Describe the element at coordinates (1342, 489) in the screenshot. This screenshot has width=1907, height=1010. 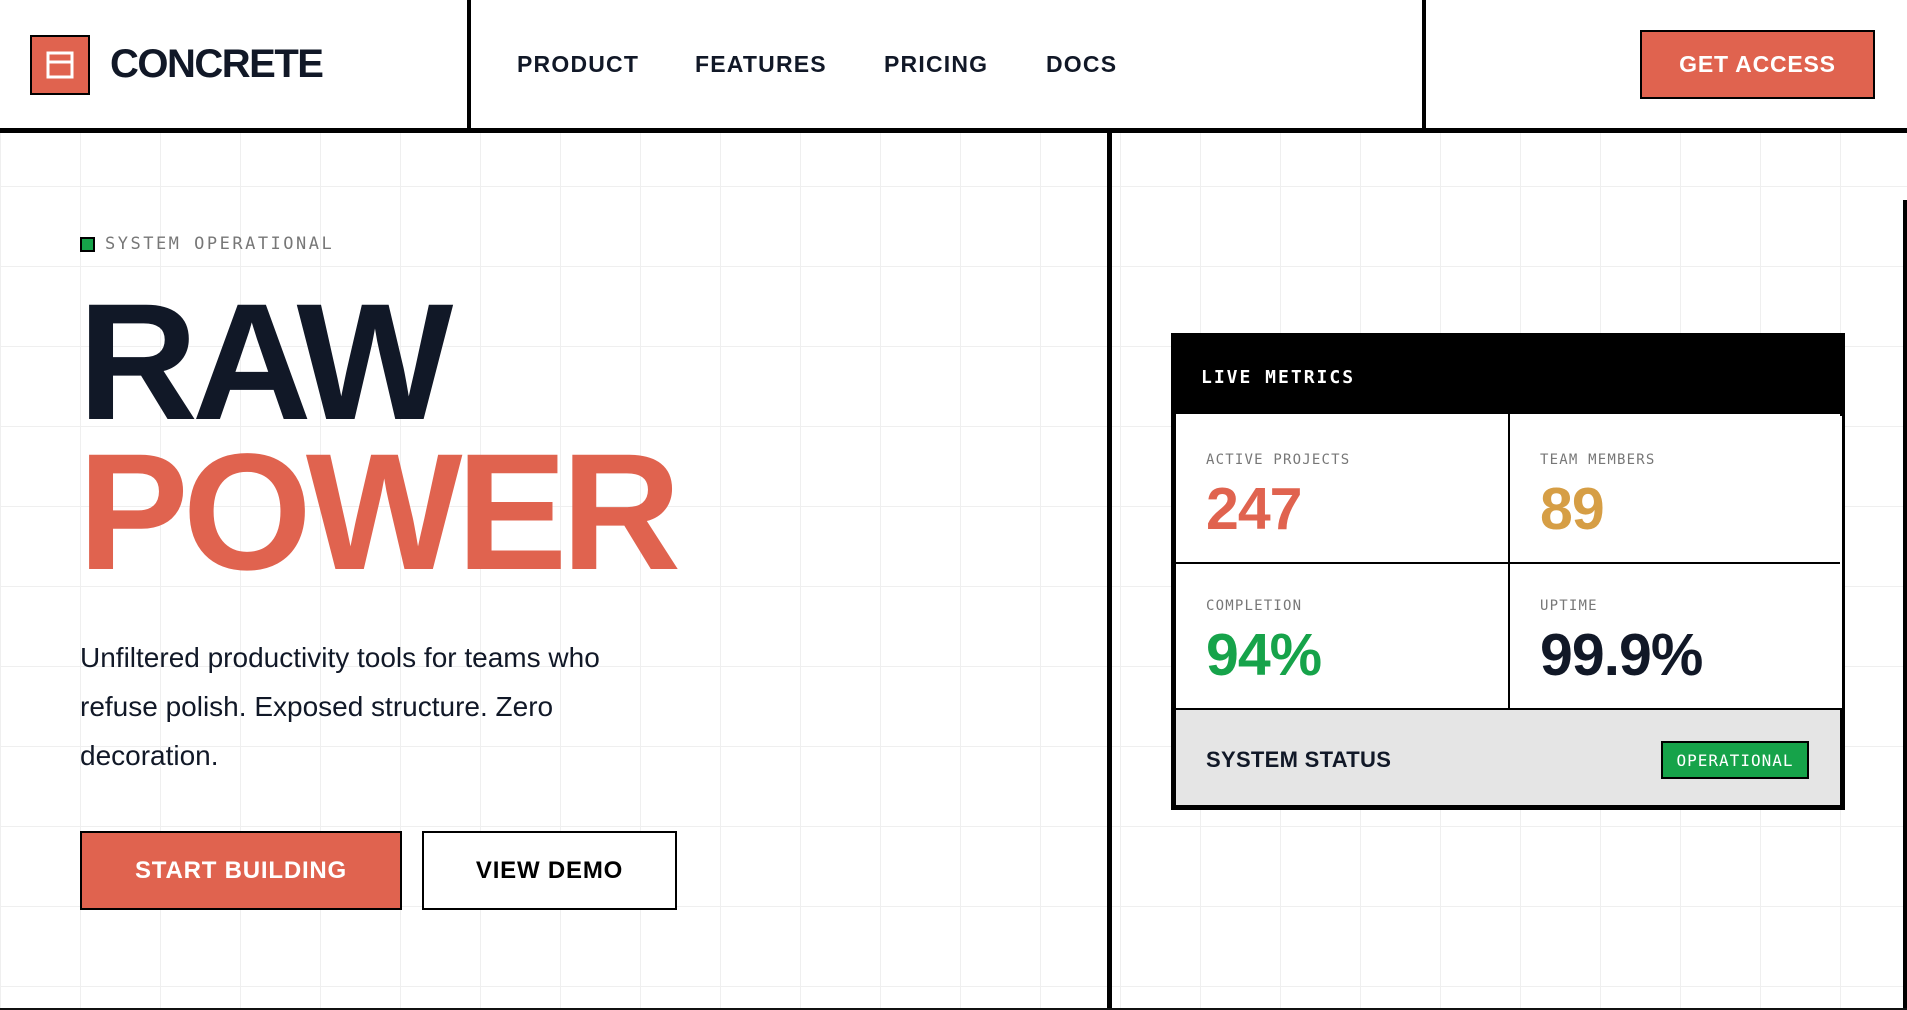
I see `metric-active-projects: ACTIVE PROJECTS 247` at that location.